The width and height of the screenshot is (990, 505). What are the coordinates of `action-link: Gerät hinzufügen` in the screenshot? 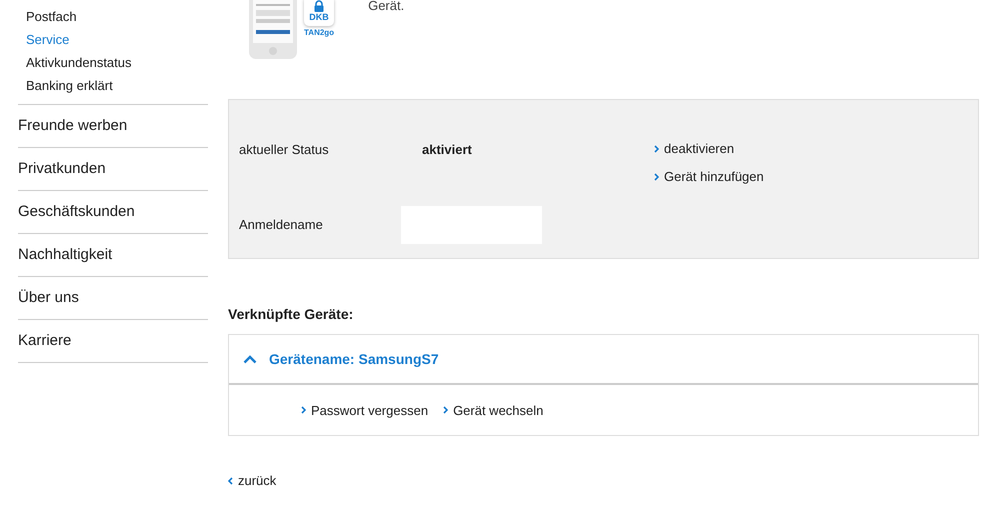 It's located at (714, 176).